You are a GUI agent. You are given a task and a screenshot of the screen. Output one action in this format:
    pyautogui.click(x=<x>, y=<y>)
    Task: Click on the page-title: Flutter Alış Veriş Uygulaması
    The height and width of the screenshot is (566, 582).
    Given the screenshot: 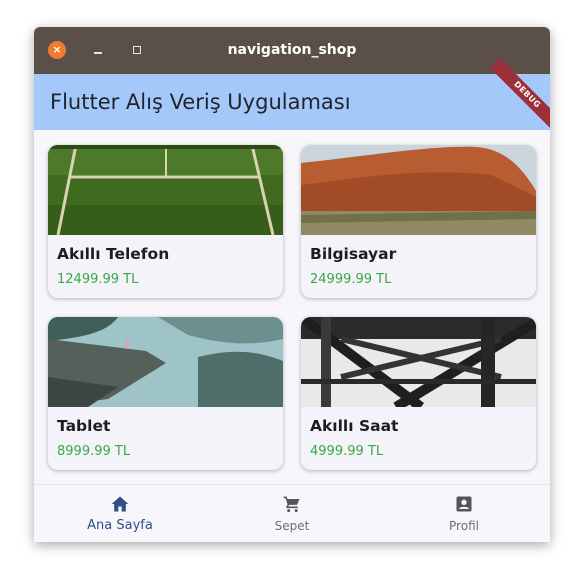 What is the action you would take?
    pyautogui.click(x=200, y=102)
    